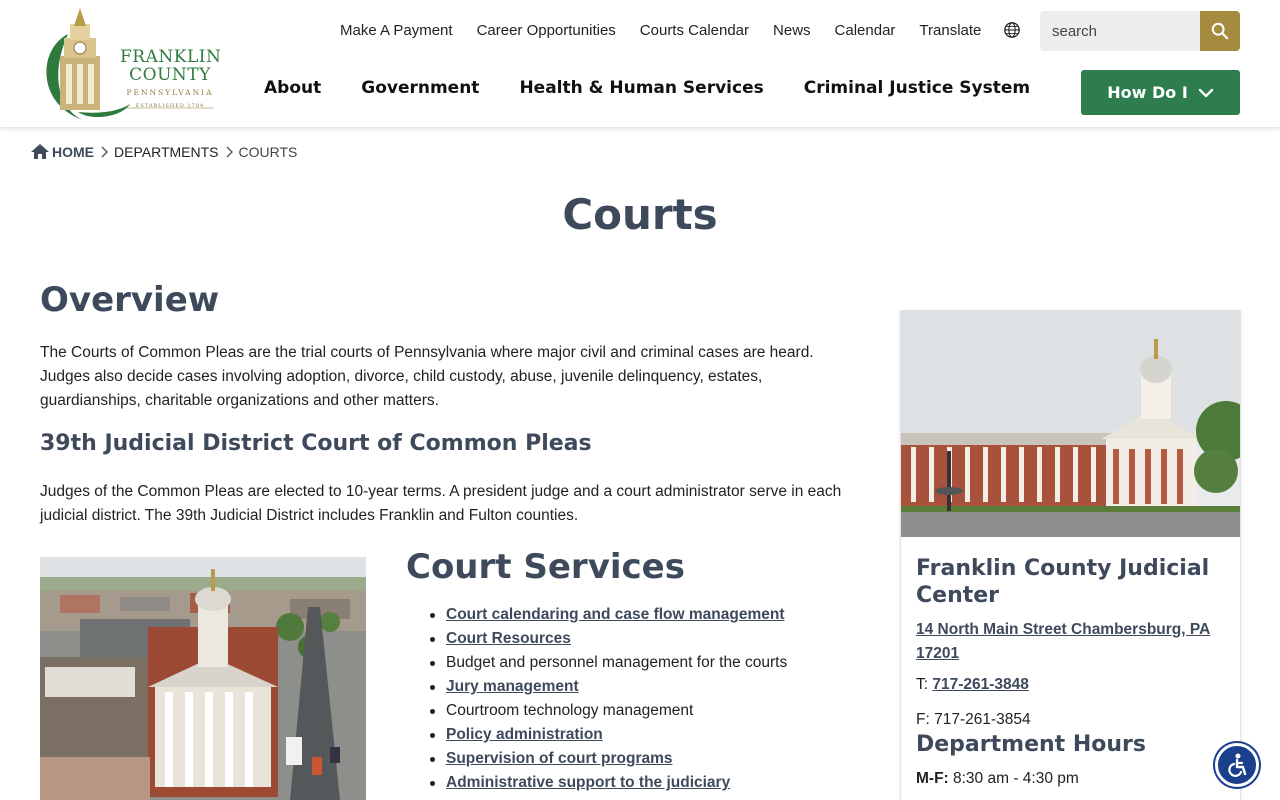  What do you see at coordinates (608, 687) in the screenshot?
I see `list-item: Jury management` at bounding box center [608, 687].